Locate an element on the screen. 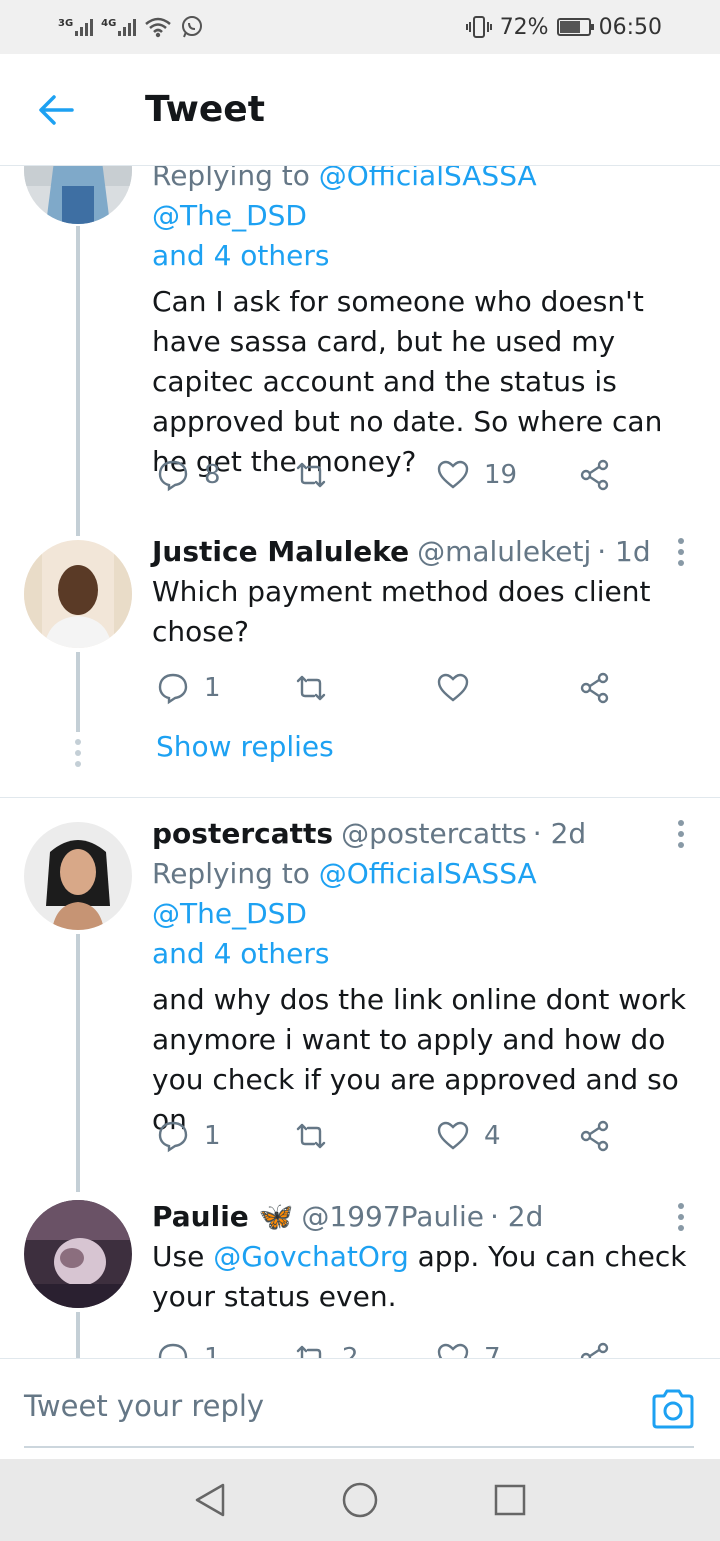  user-handle: @postercatts is located at coordinates (434, 834).